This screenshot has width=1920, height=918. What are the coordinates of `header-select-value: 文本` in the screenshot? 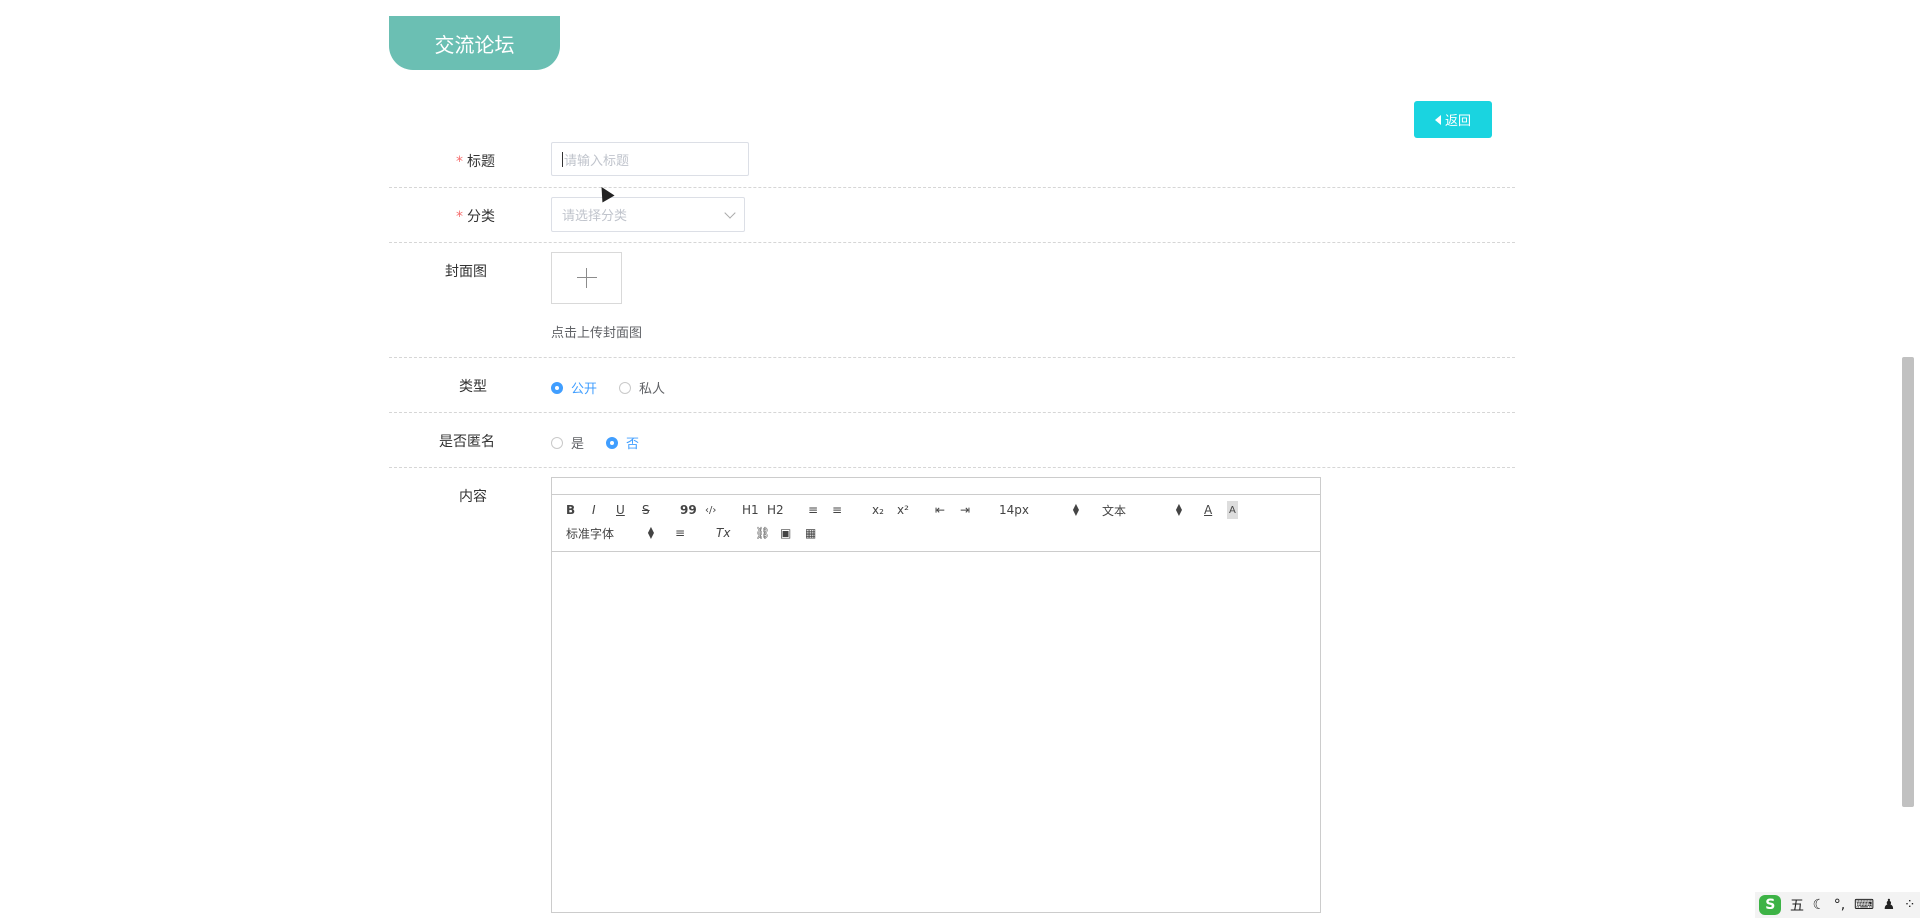 It's located at (1114, 510).